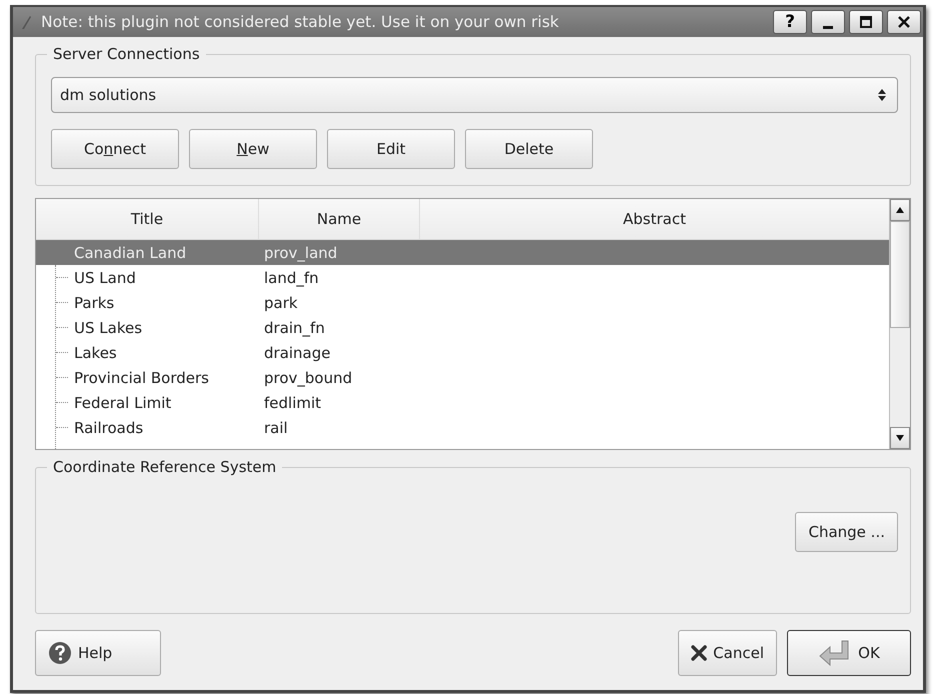 The height and width of the screenshot is (694, 936). I want to click on table-row: Federal Limit fedlimit, so click(462, 402).